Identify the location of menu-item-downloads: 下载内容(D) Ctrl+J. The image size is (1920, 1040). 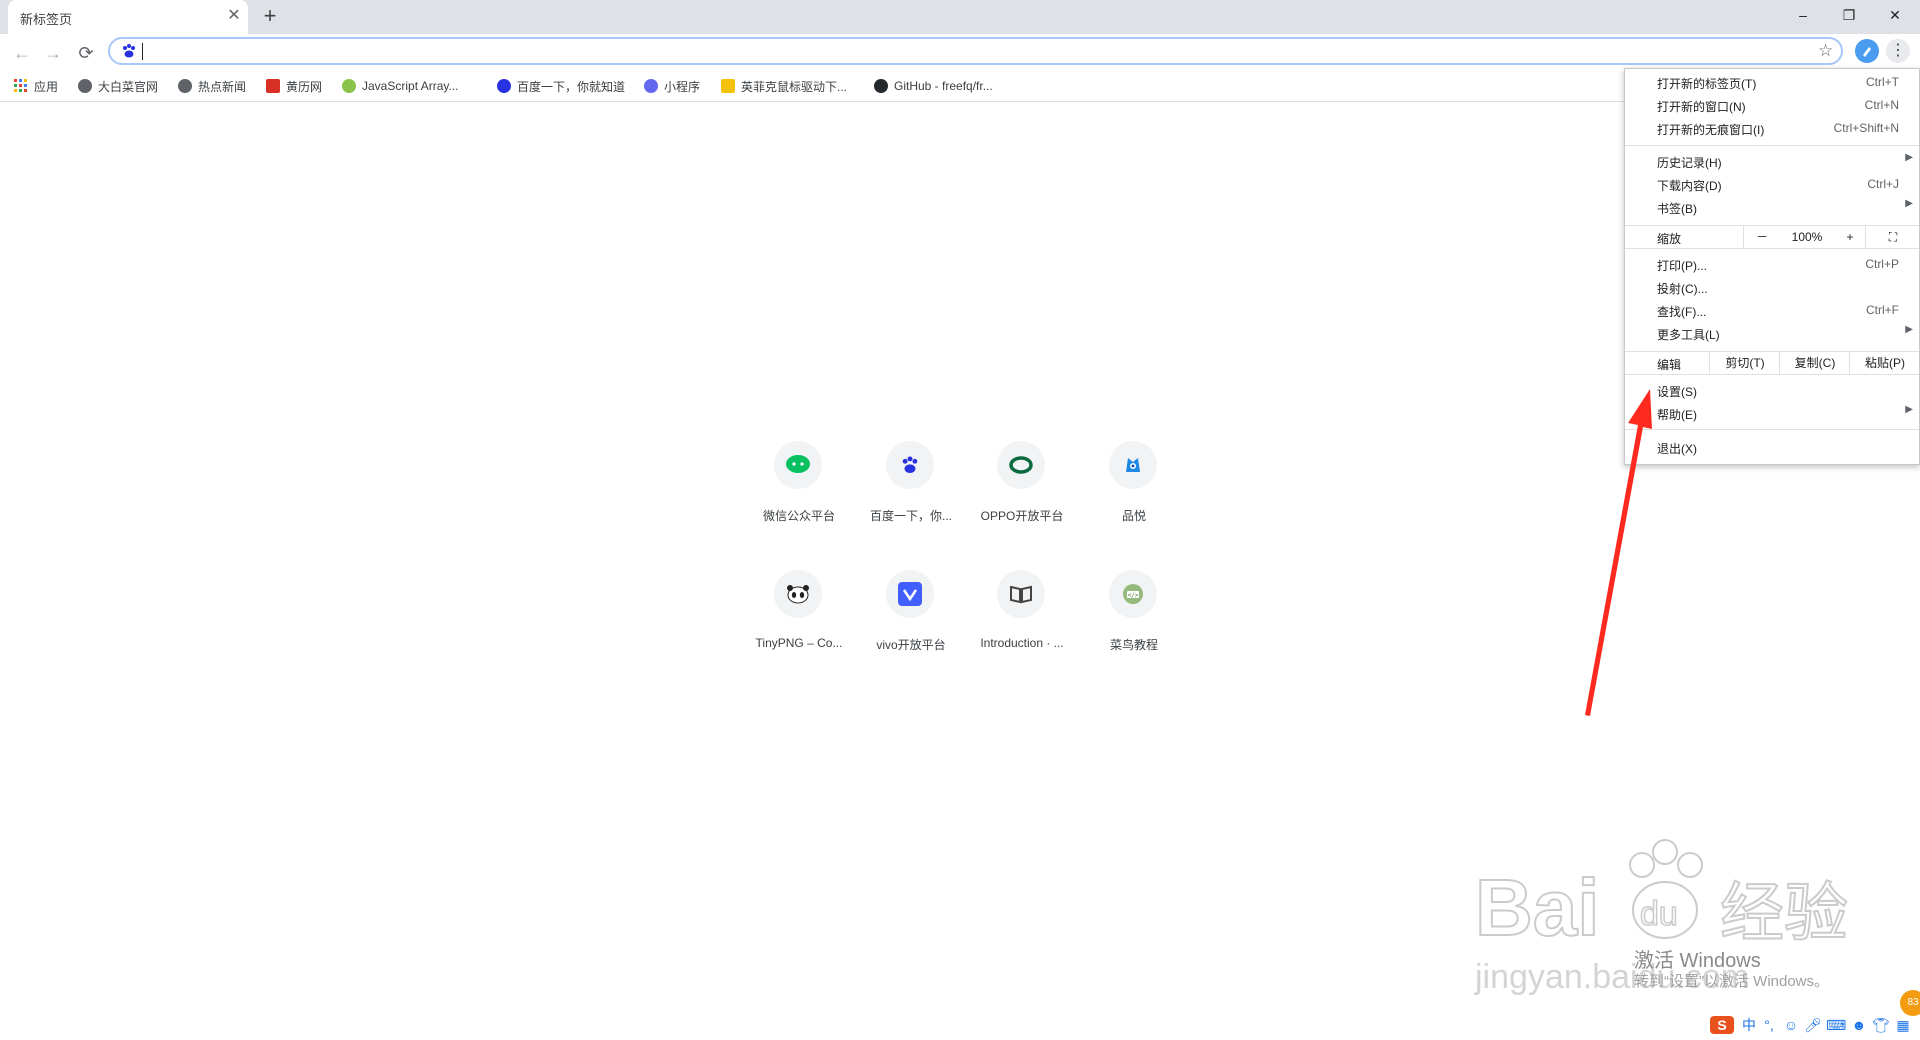
(1772, 184).